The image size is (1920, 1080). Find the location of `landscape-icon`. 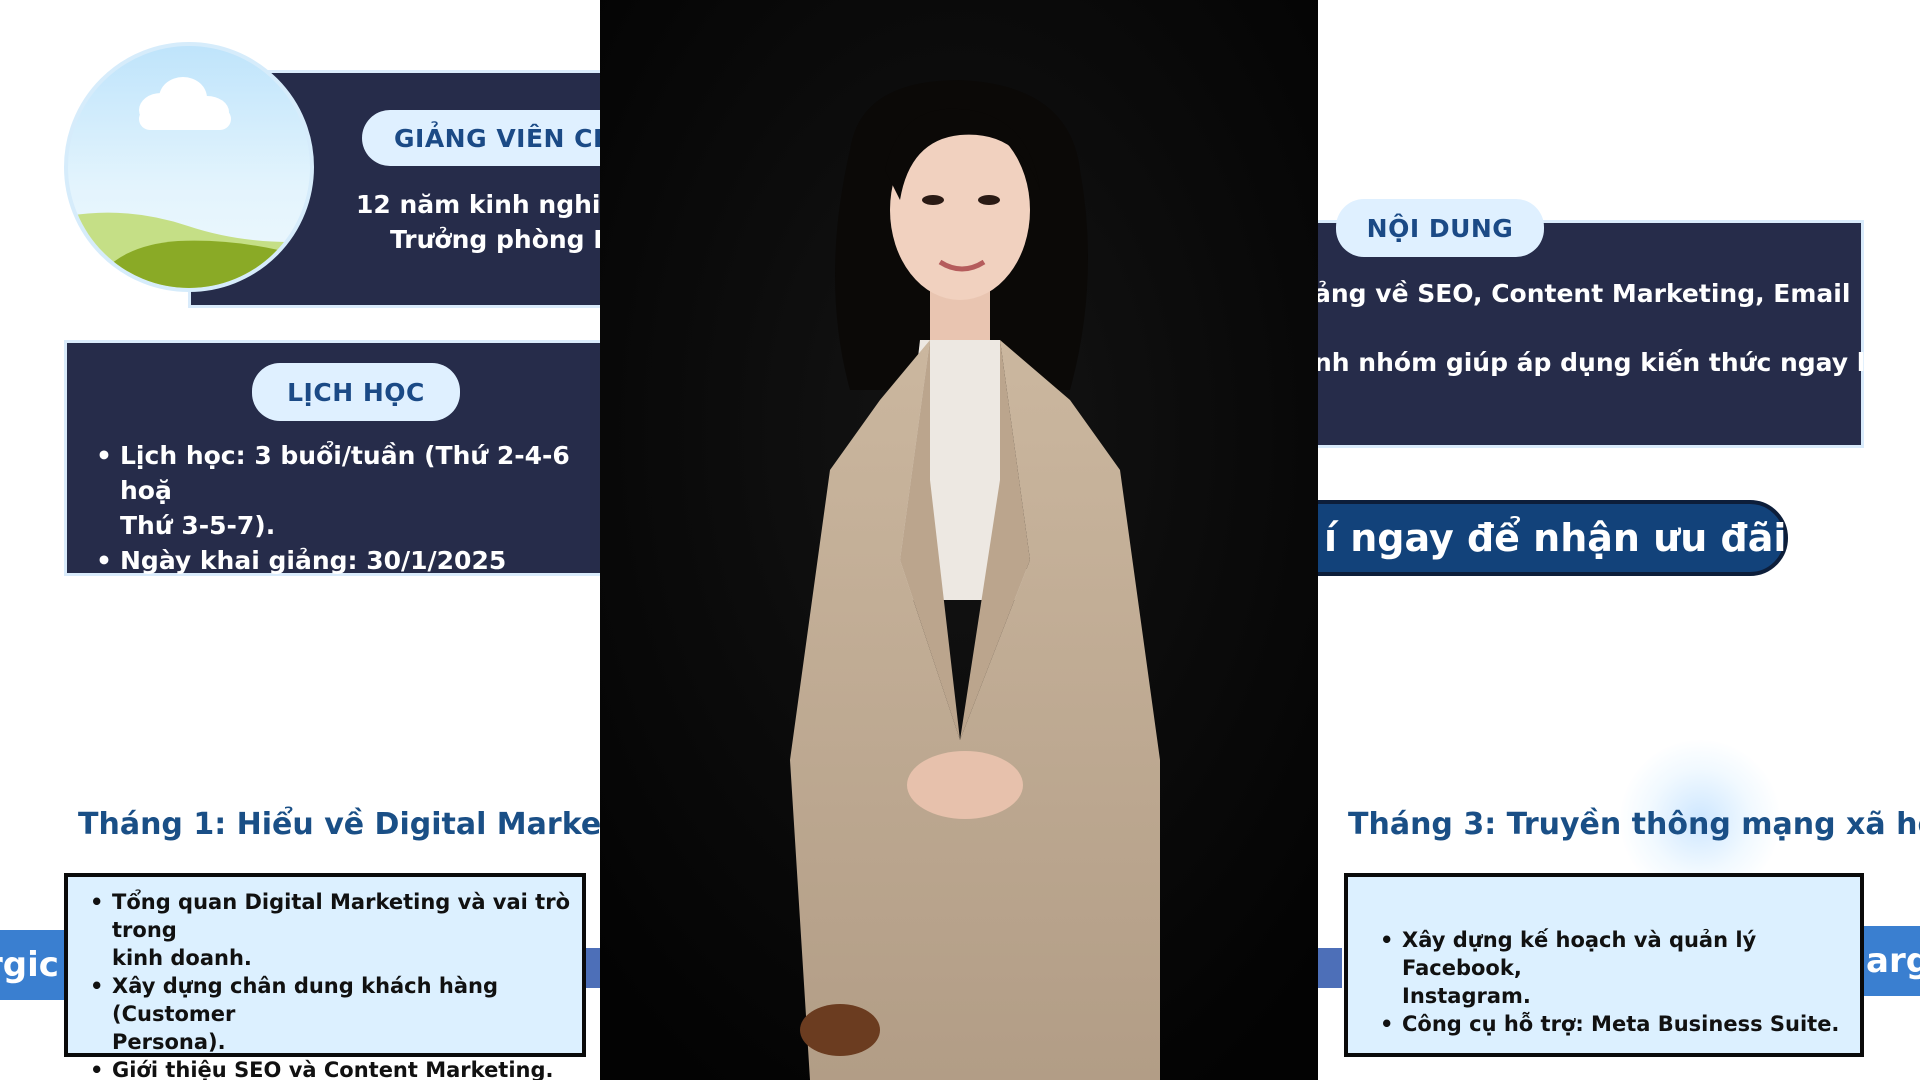

landscape-icon is located at coordinates (189, 182).